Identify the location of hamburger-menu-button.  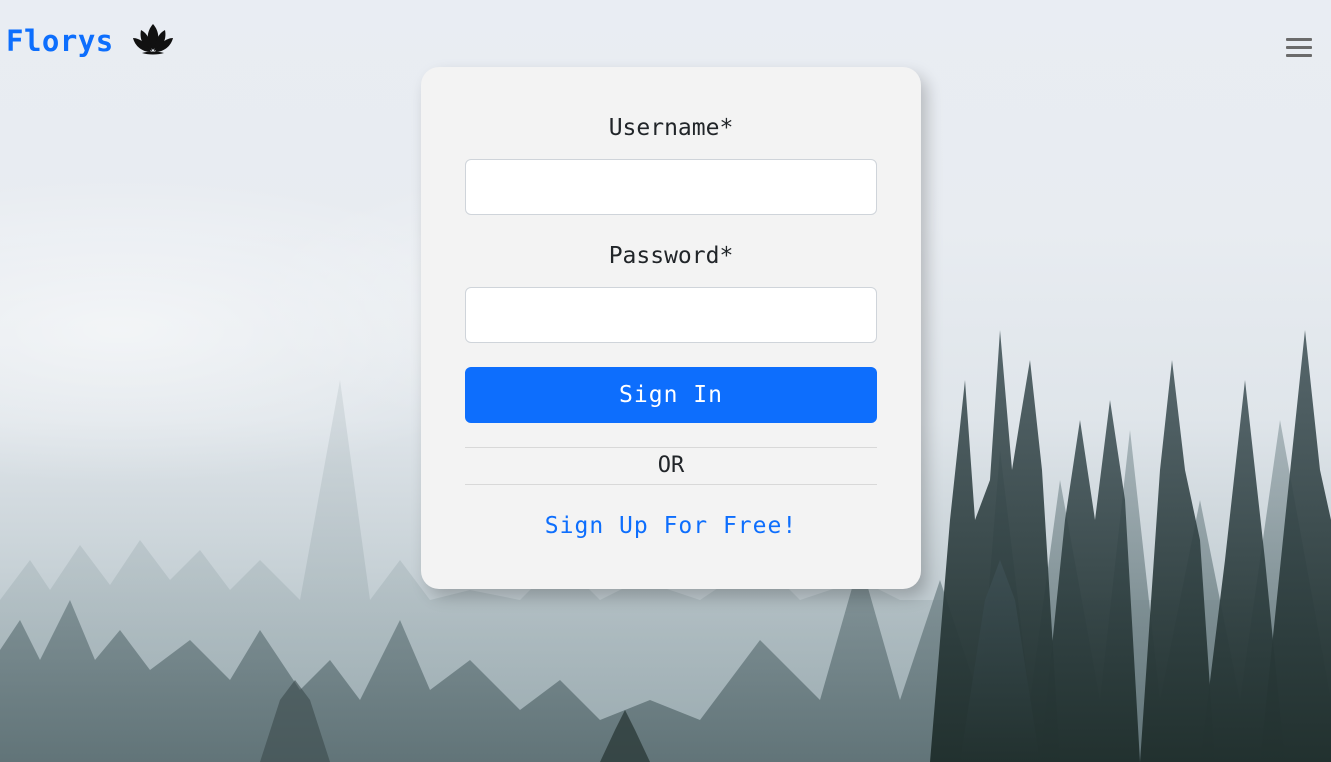
(1299, 47).